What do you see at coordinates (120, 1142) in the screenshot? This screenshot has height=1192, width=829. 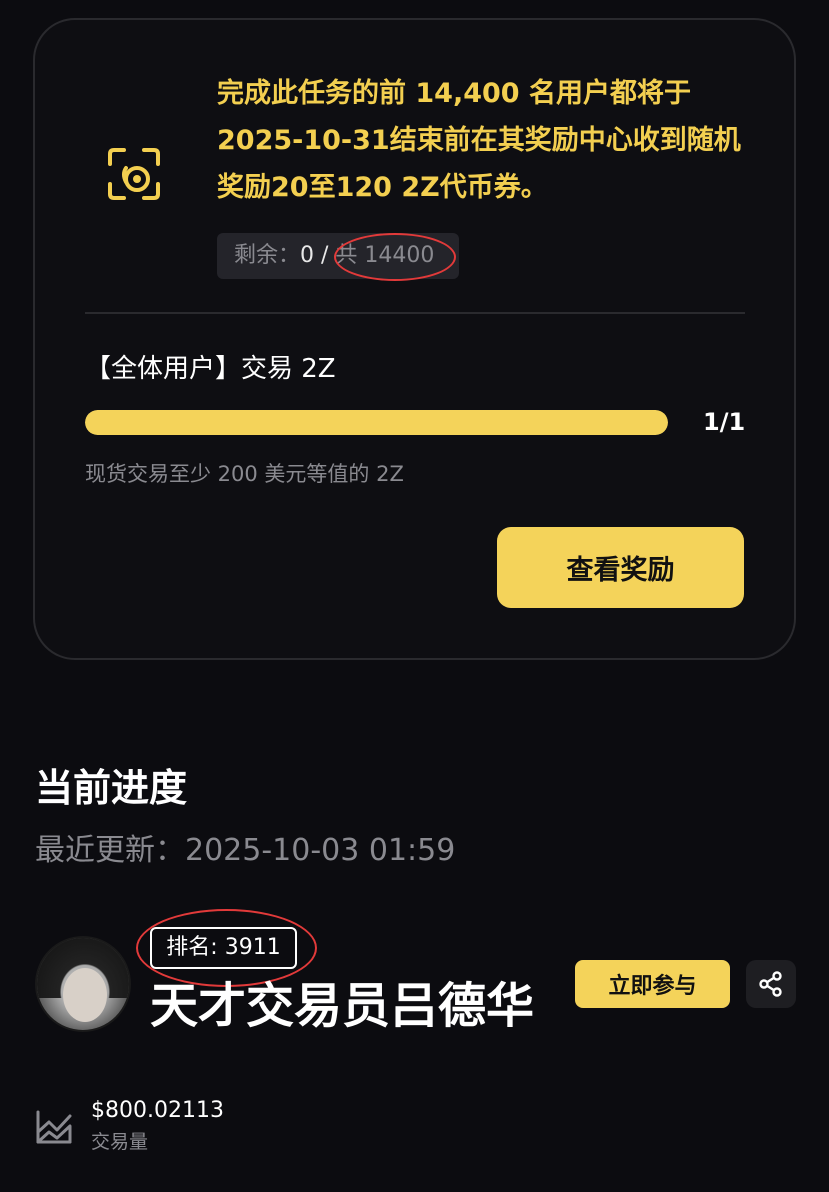 I see `volume-label: 交易量` at bounding box center [120, 1142].